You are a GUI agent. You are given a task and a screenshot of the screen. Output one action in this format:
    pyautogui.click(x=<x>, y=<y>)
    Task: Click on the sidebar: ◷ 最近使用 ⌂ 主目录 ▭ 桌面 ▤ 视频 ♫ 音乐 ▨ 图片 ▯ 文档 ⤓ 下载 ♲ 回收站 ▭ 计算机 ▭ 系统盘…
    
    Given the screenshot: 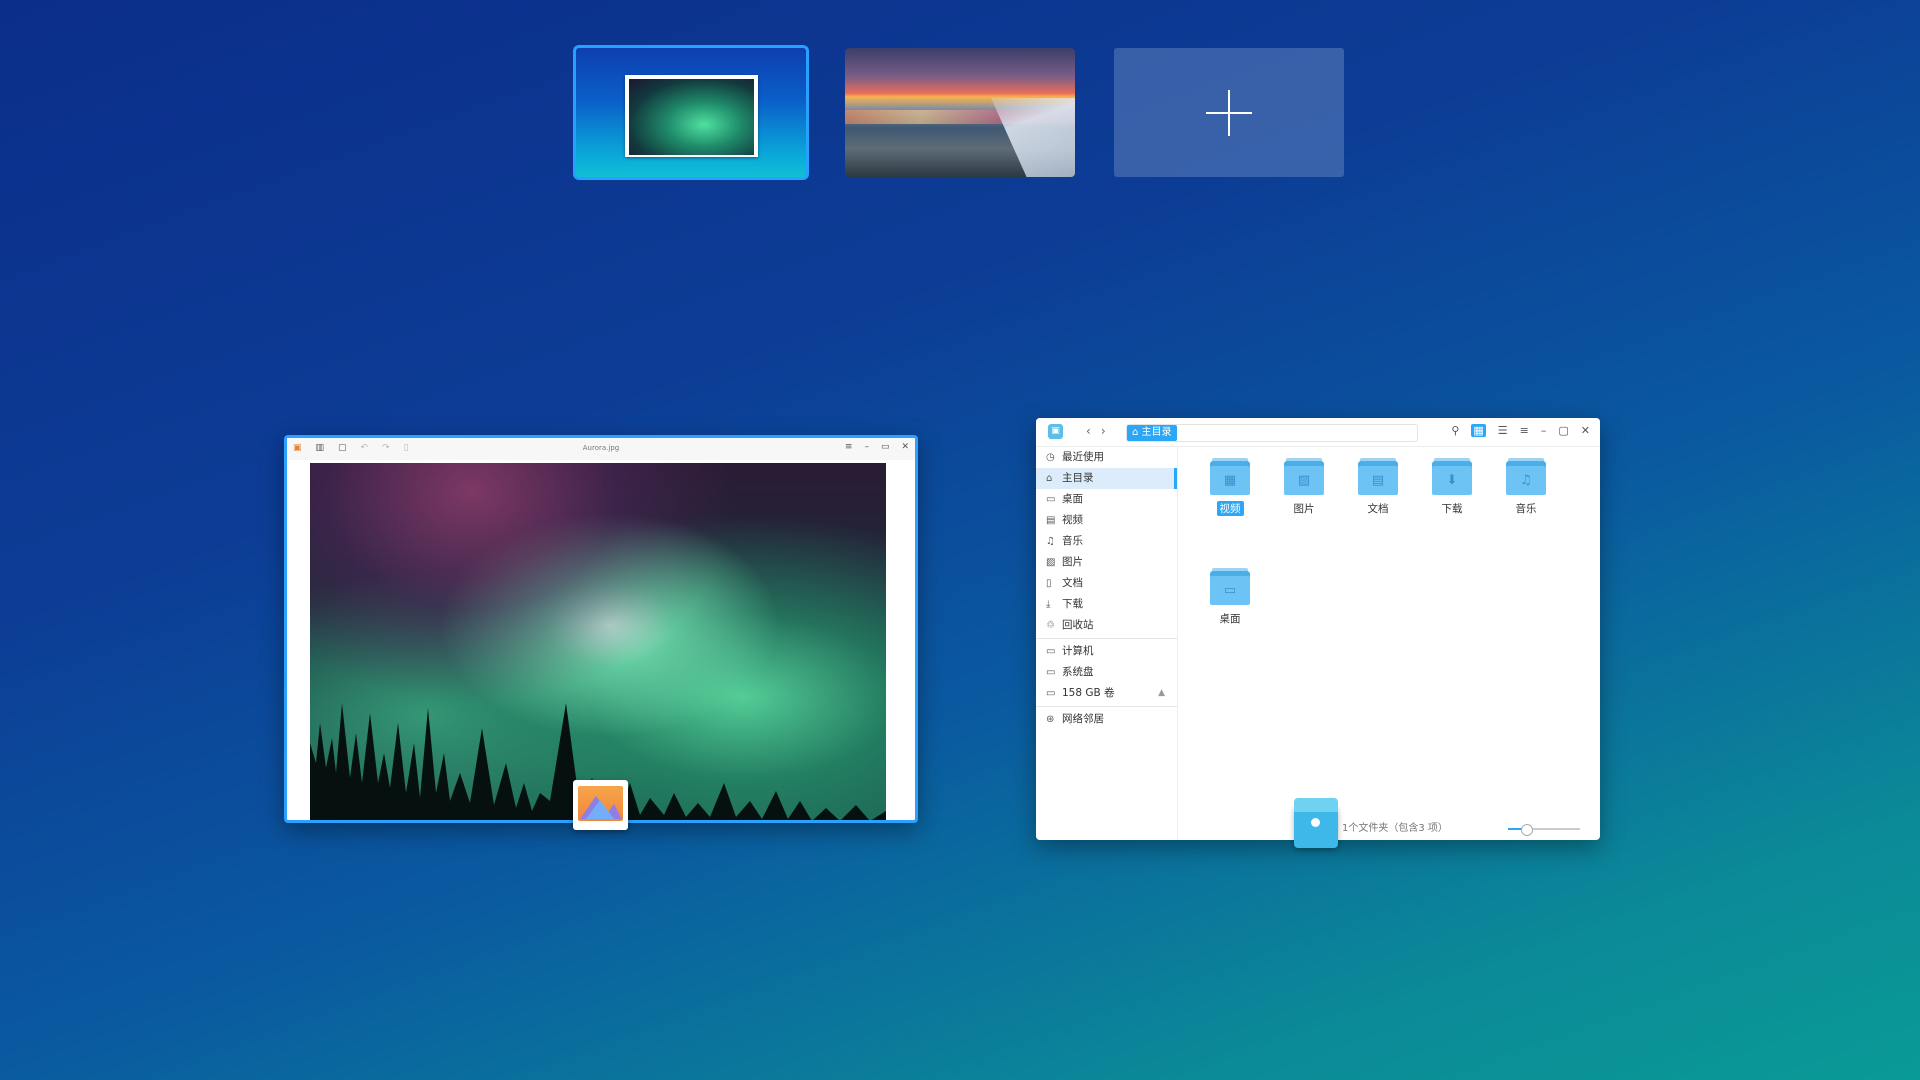 What is the action you would take?
    pyautogui.click(x=1107, y=643)
    